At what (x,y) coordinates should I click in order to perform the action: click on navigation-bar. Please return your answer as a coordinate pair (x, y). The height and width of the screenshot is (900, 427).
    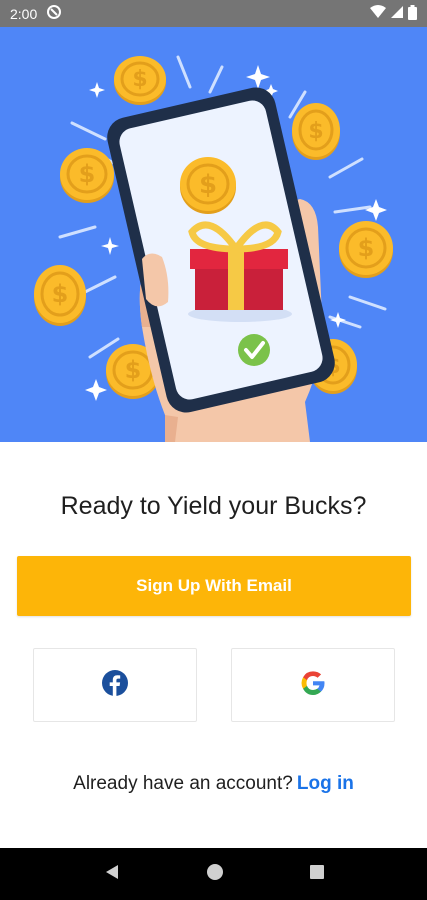
    Looking at the image, I should click on (213, 874).